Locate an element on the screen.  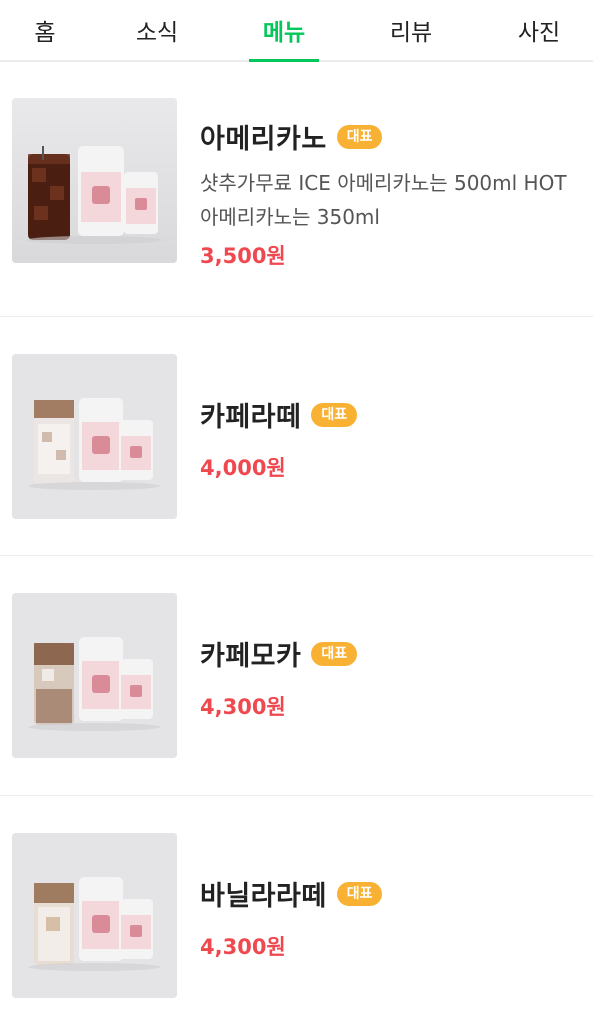
menu-name: 카페라떼 is located at coordinates (251, 417).